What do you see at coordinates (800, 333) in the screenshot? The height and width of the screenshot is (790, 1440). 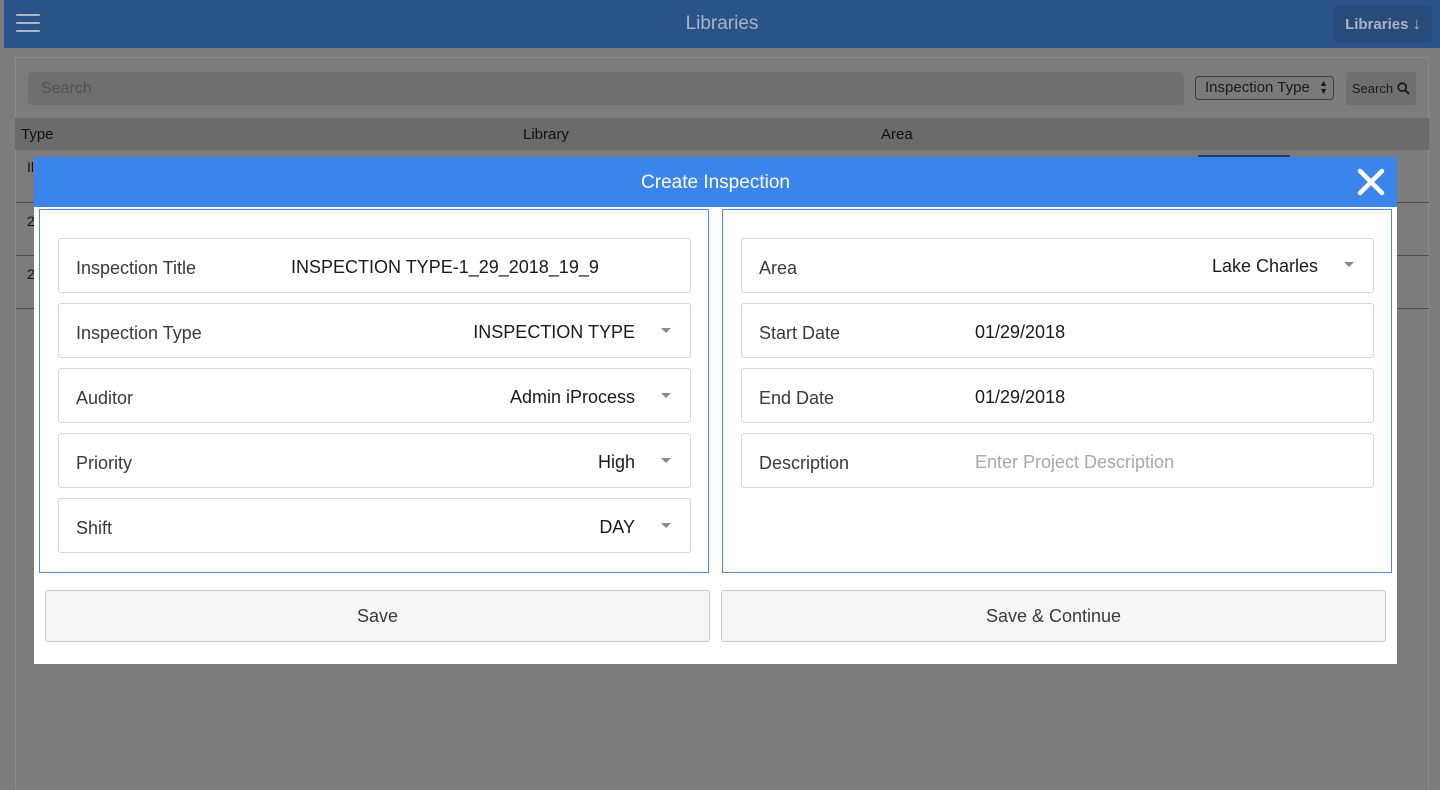 I see `field-label: Start Date` at bounding box center [800, 333].